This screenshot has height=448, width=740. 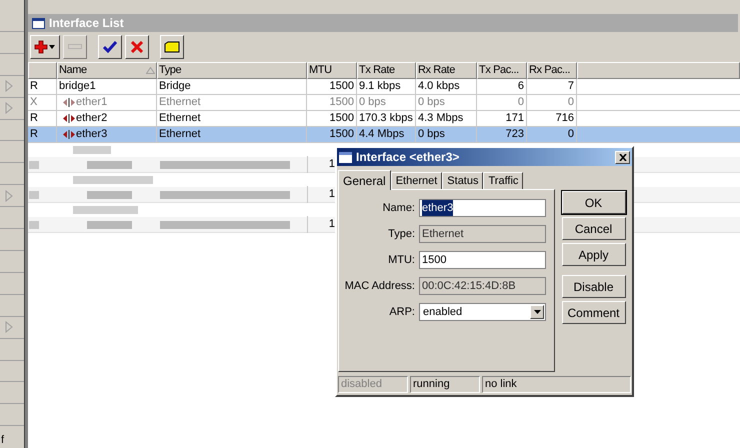 What do you see at coordinates (416, 180) in the screenshot?
I see `tab: Ethernet` at bounding box center [416, 180].